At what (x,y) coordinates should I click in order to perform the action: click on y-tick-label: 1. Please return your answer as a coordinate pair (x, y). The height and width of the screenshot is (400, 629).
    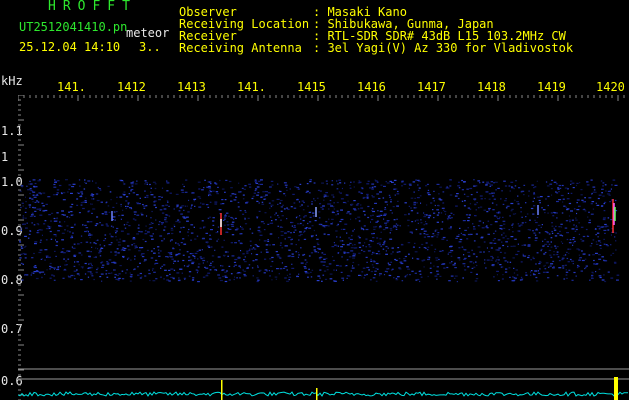
    Looking at the image, I should click on (5, 157).